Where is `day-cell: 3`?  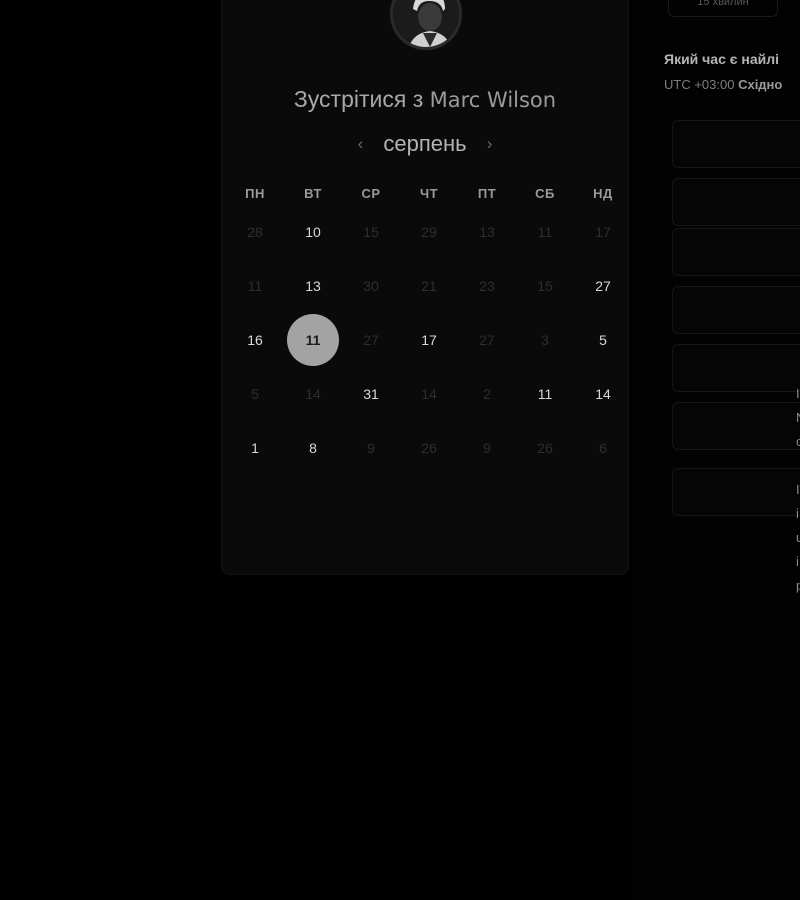 day-cell: 3 is located at coordinates (545, 340).